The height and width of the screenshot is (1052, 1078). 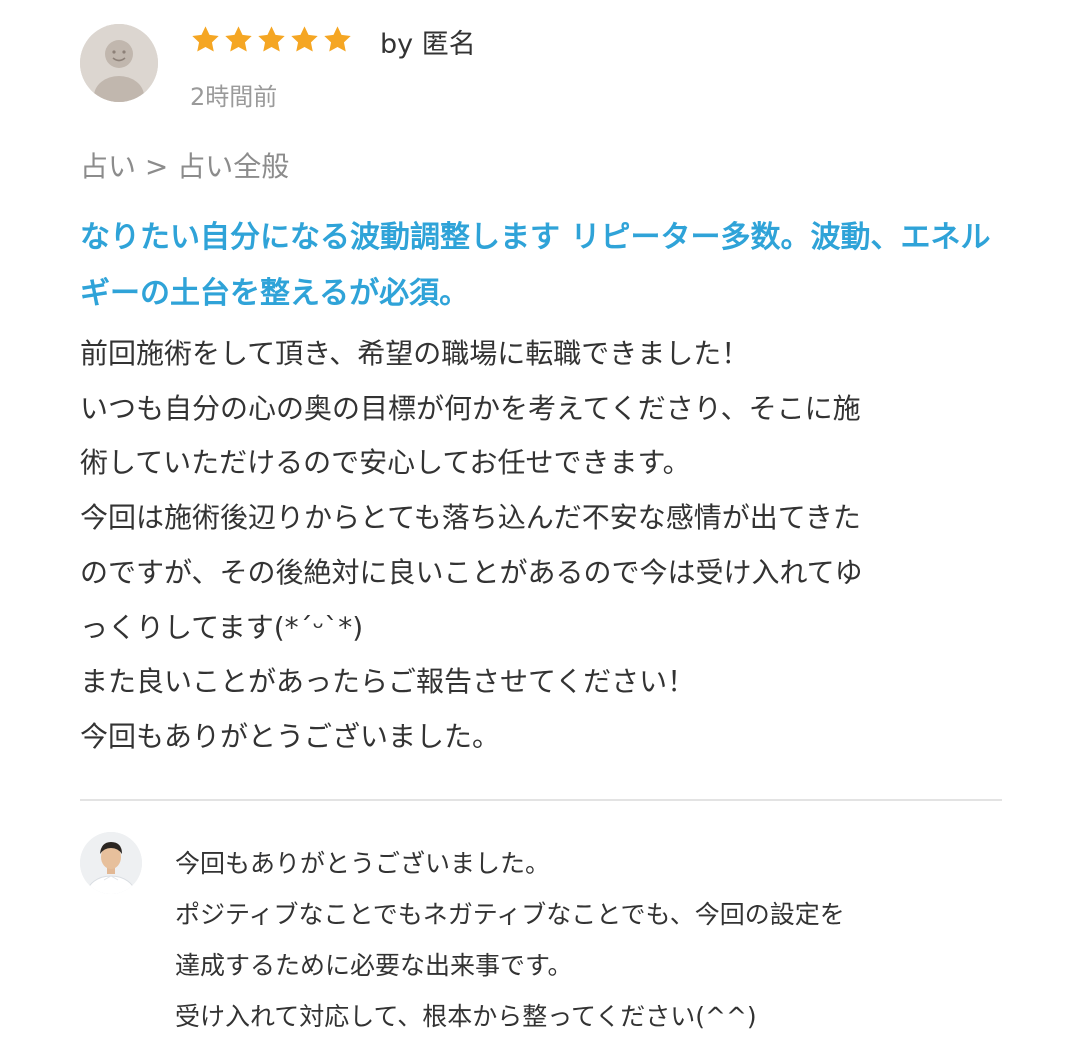 I want to click on breadcrumb: 占い > 占い全般, so click(x=184, y=165).